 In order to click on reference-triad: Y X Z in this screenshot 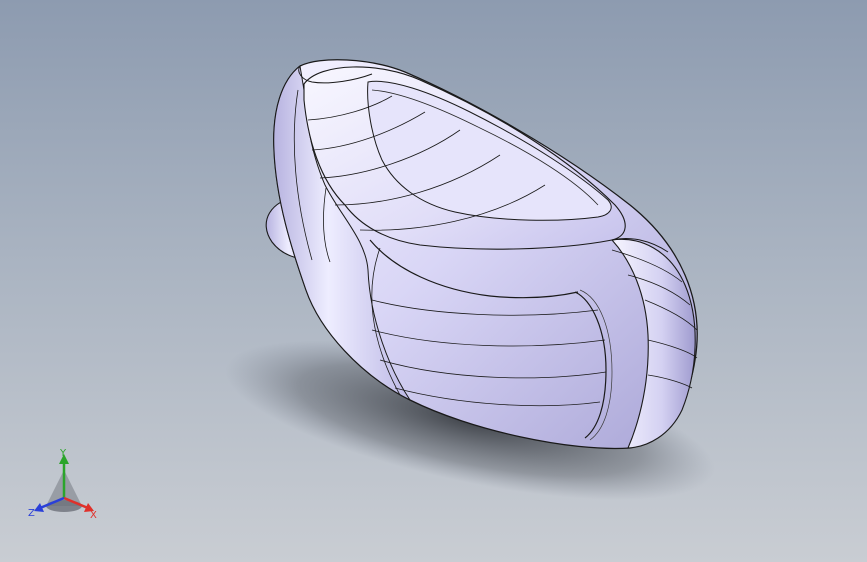, I will do `click(66, 485)`.